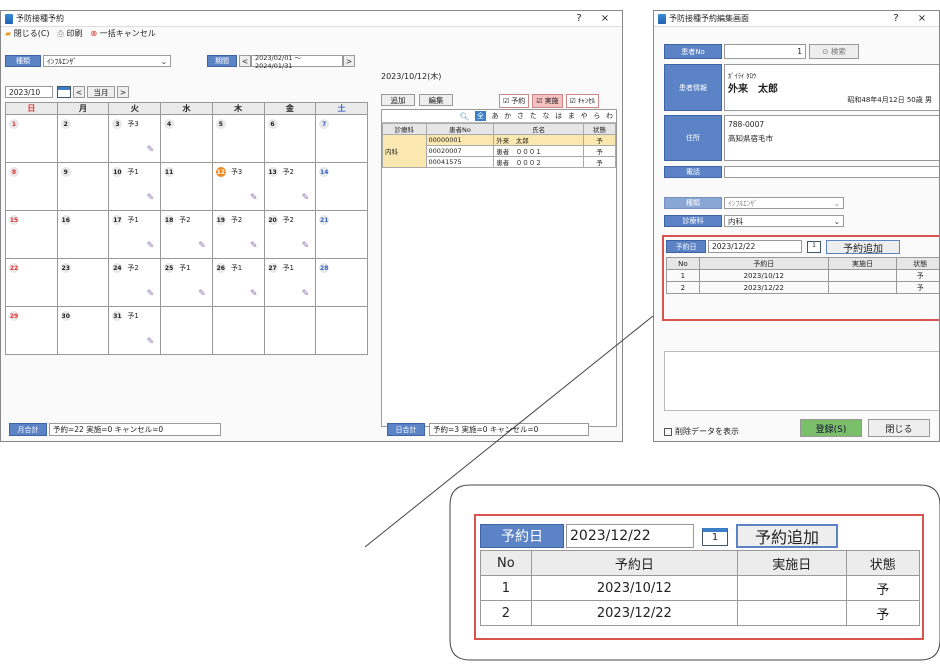 The width and height of the screenshot is (940, 664). I want to click on column-header: 予約日, so click(634, 563).